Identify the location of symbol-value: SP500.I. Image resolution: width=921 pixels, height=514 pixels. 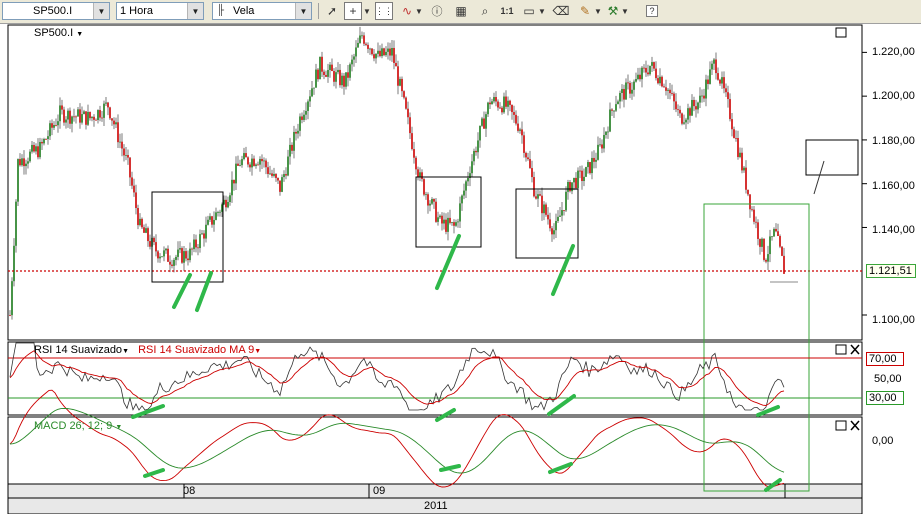
(53, 11).